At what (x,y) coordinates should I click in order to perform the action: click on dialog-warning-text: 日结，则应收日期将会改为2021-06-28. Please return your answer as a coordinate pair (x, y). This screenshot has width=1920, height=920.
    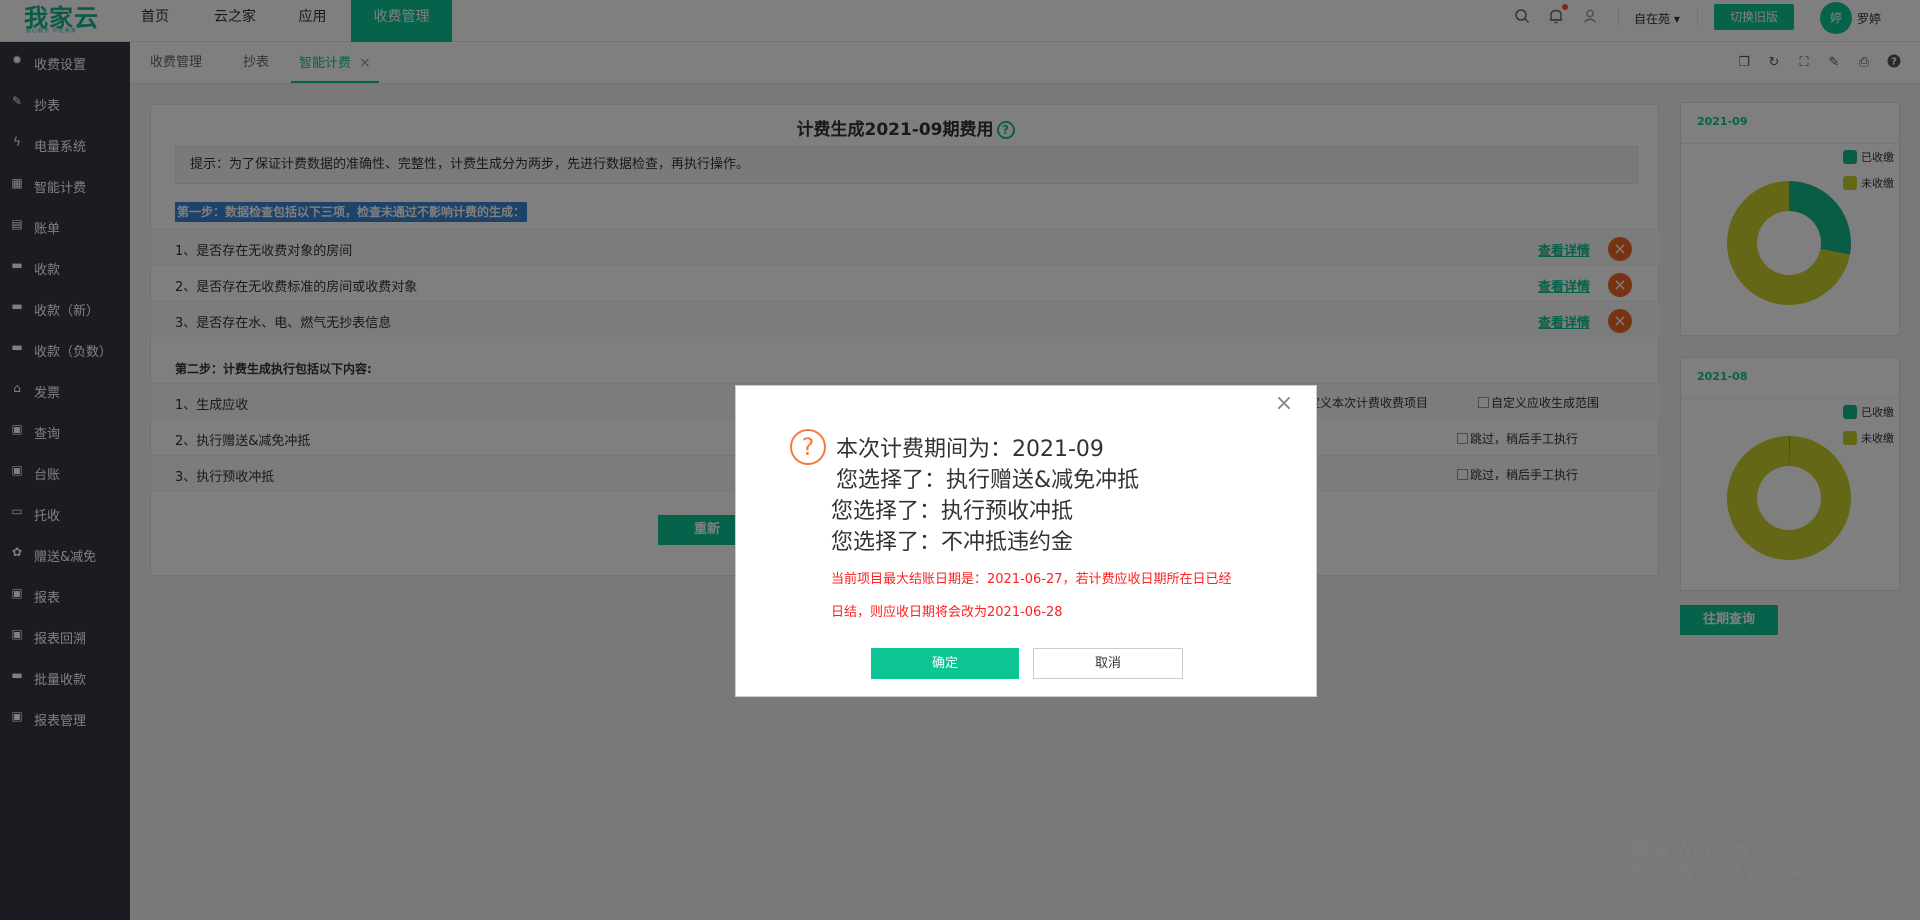
    Looking at the image, I should click on (947, 612).